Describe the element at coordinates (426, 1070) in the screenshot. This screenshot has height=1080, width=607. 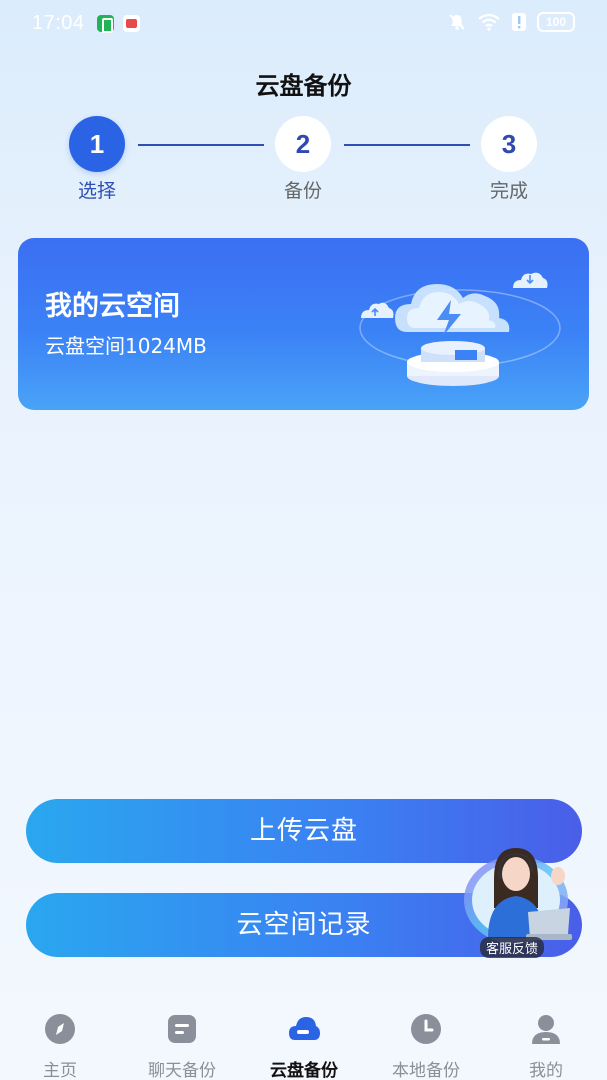
I see `nav-label: 本地备份` at that location.